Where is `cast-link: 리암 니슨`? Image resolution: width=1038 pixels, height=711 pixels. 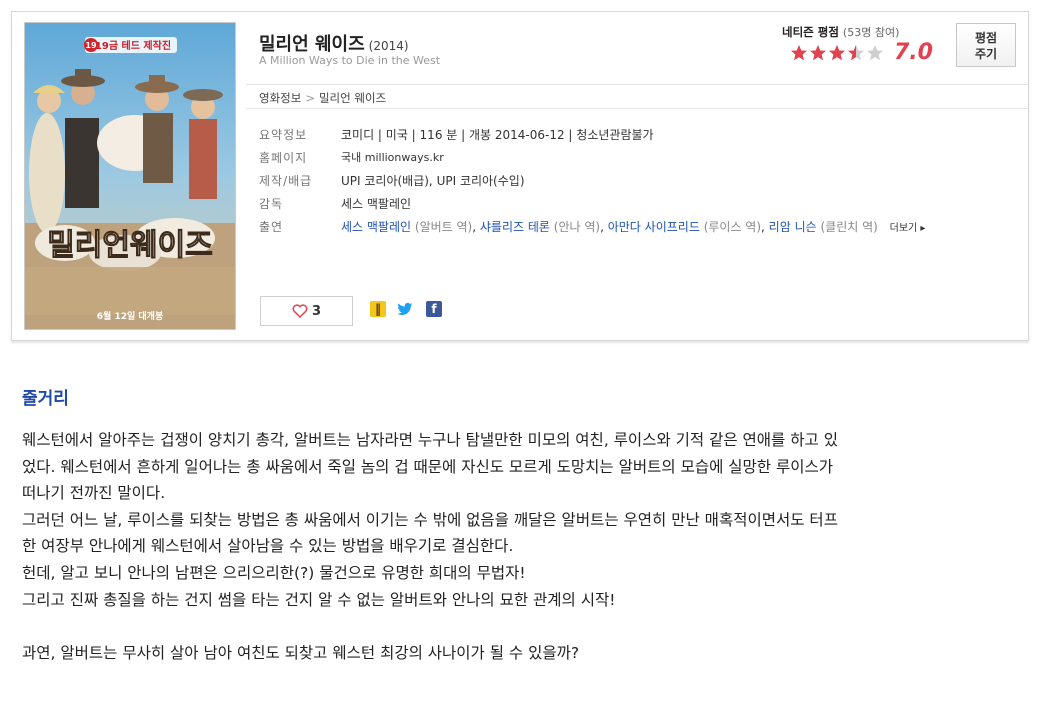 cast-link: 리암 니슨 is located at coordinates (793, 227).